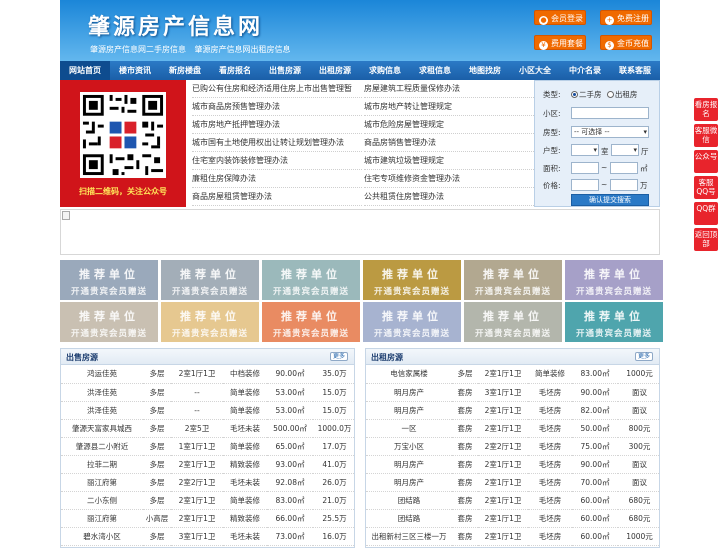  I want to click on coin-recharge-button: $ 金币充值, so click(626, 42).